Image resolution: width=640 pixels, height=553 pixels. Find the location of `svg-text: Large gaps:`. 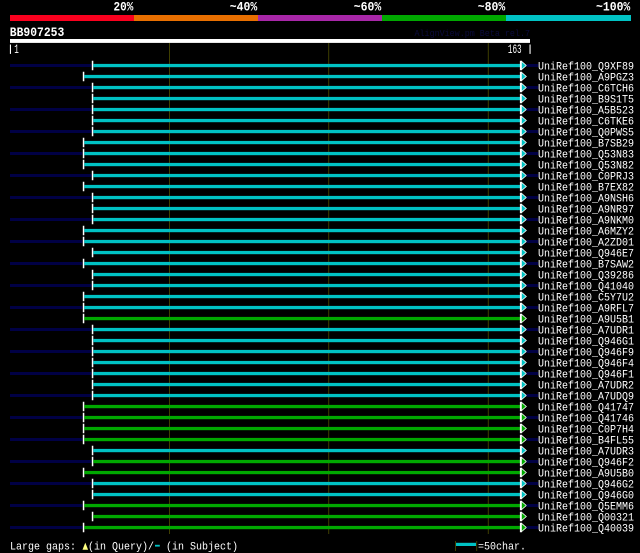

svg-text: Large gaps: is located at coordinates (43, 547).